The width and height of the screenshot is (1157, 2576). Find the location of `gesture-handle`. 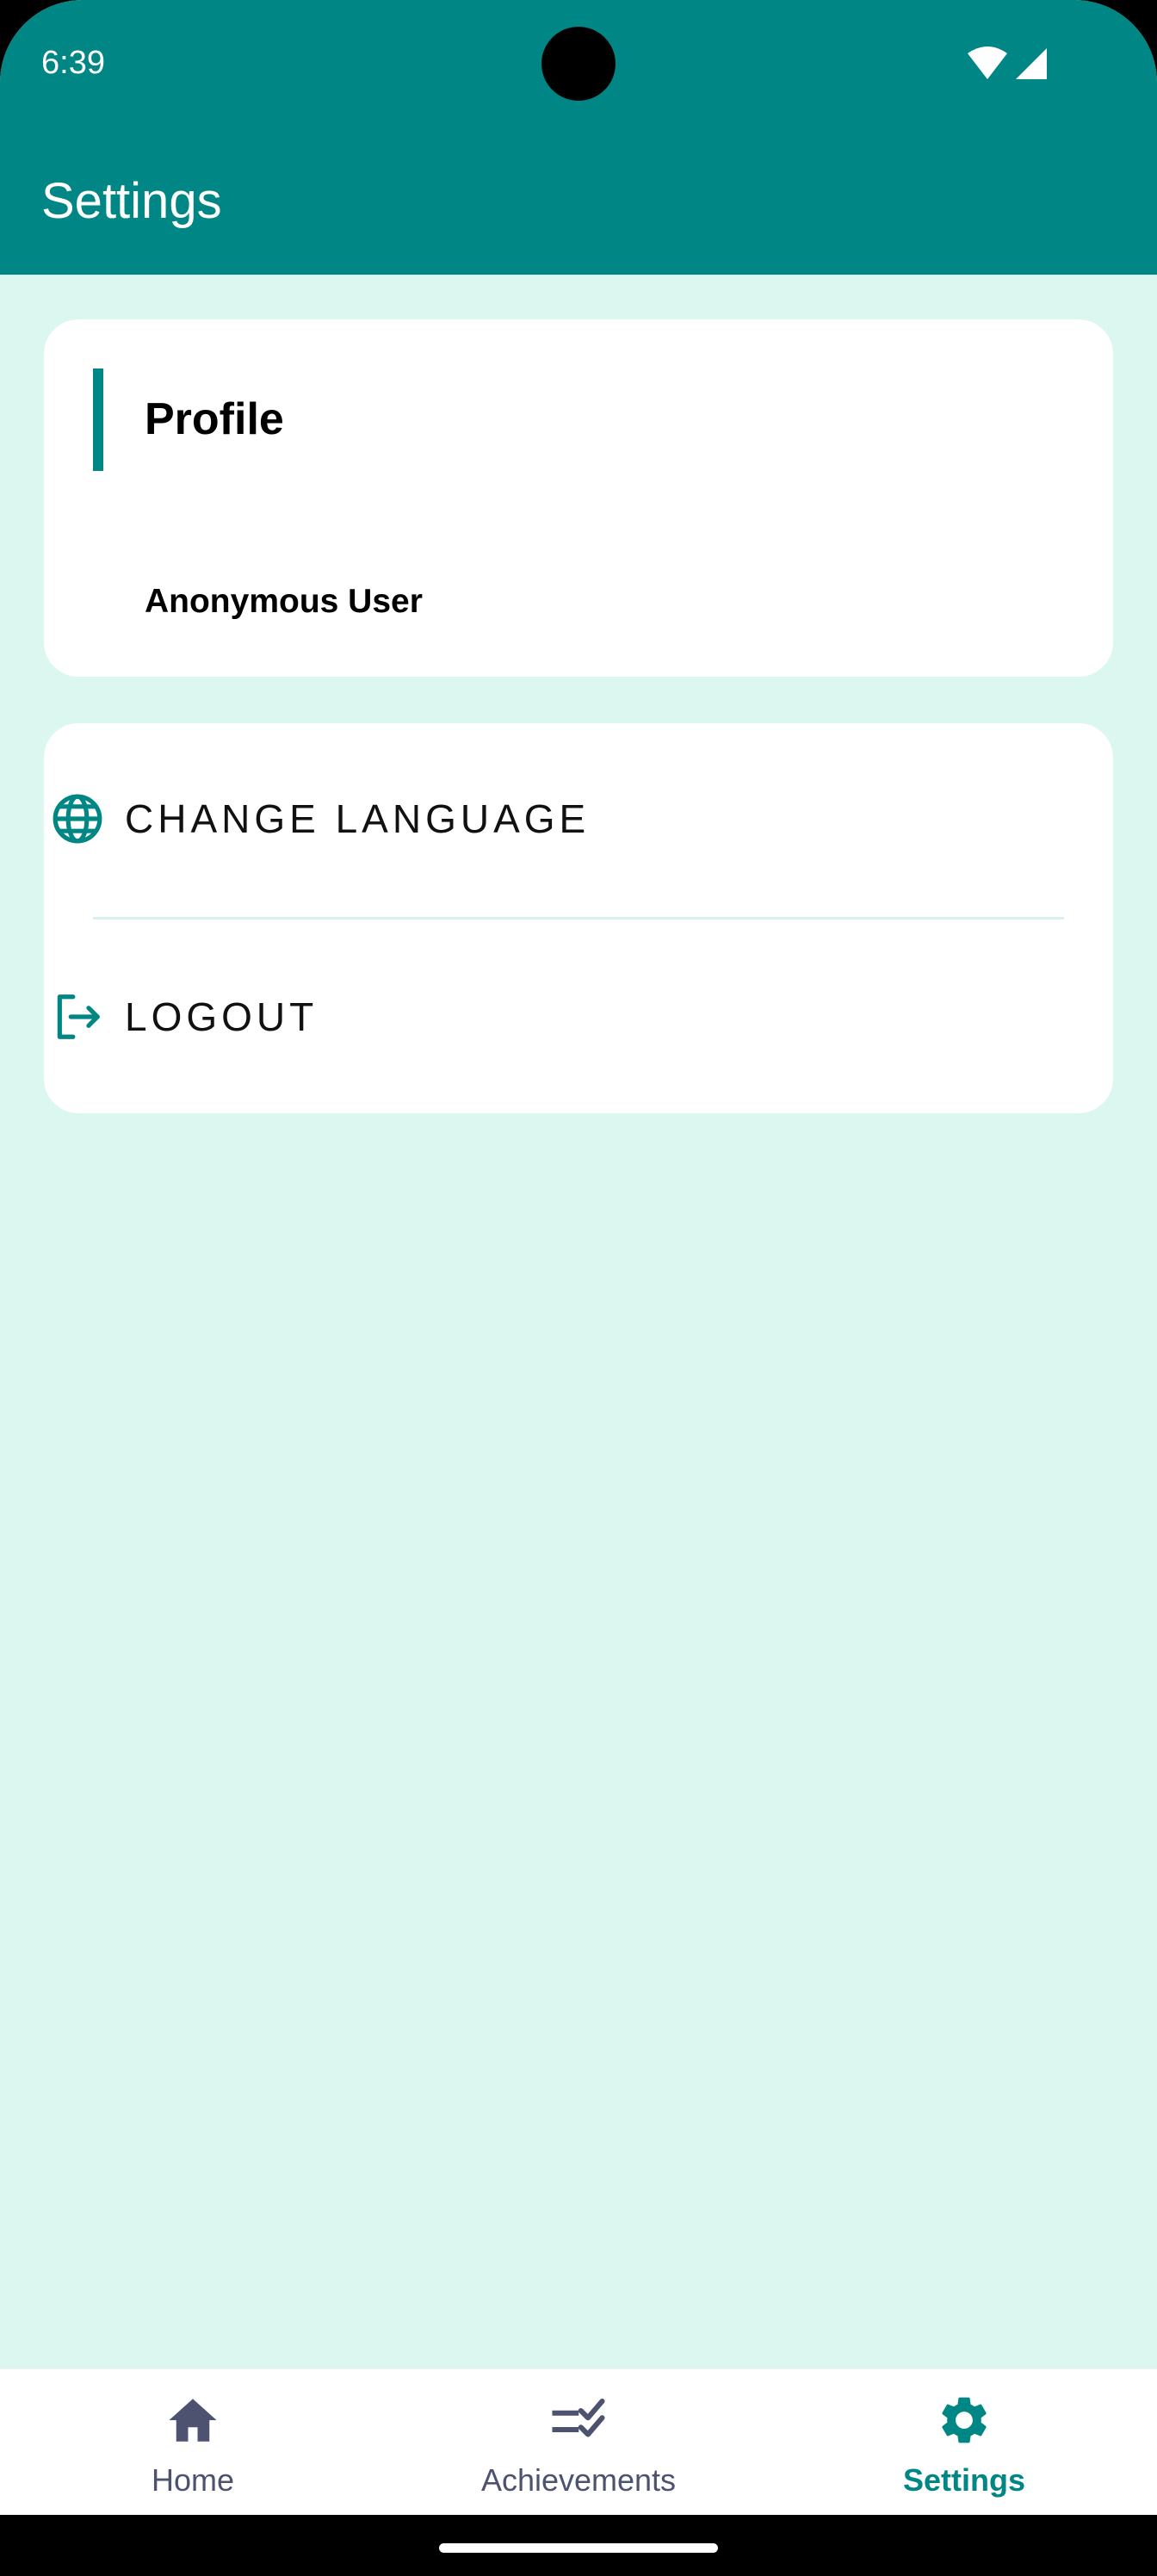

gesture-handle is located at coordinates (579, 2548).